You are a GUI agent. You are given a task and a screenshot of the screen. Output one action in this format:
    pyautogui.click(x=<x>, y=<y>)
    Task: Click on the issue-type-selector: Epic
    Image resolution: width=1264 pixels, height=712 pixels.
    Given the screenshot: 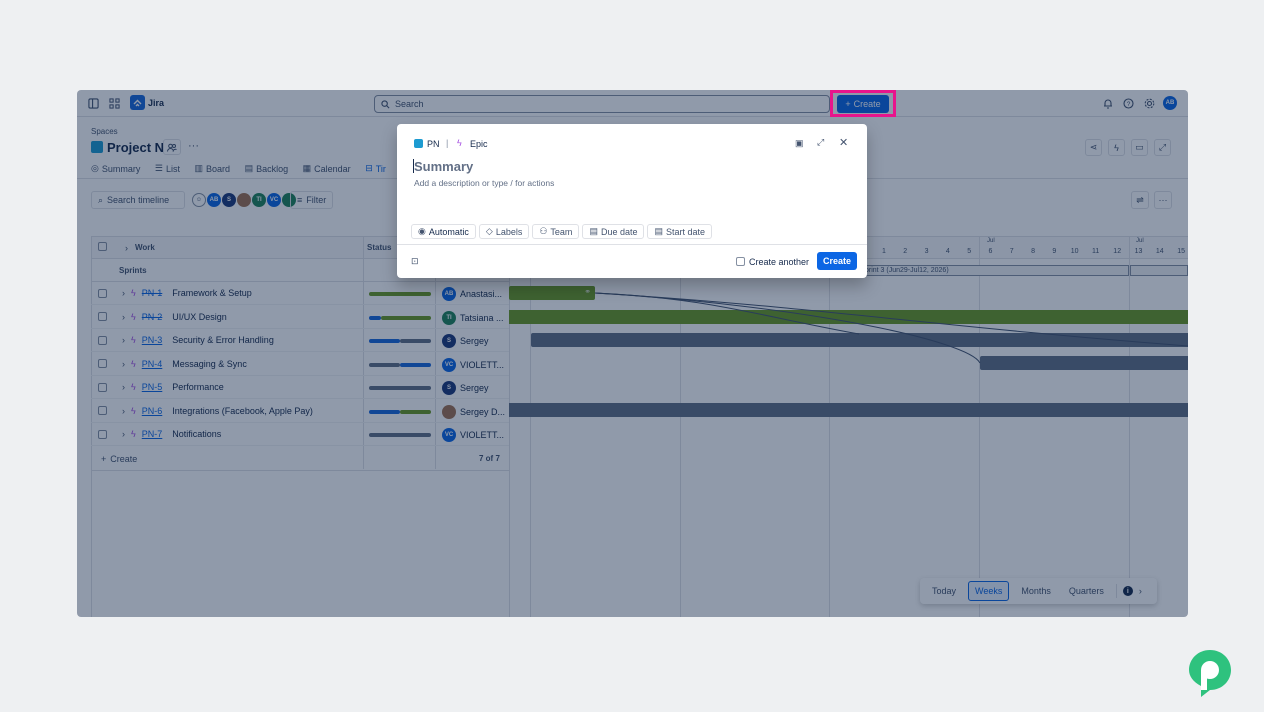 What is the action you would take?
    pyautogui.click(x=479, y=144)
    